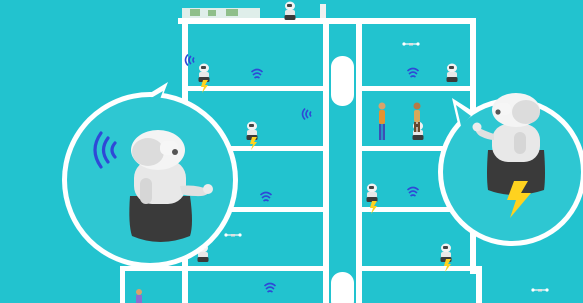 This screenshot has height=303, width=583. What do you see at coordinates (139, 296) in the screenshot?
I see `person-icon` at bounding box center [139, 296].